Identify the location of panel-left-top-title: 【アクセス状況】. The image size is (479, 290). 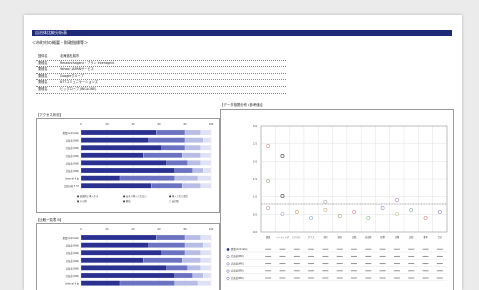
(49, 115).